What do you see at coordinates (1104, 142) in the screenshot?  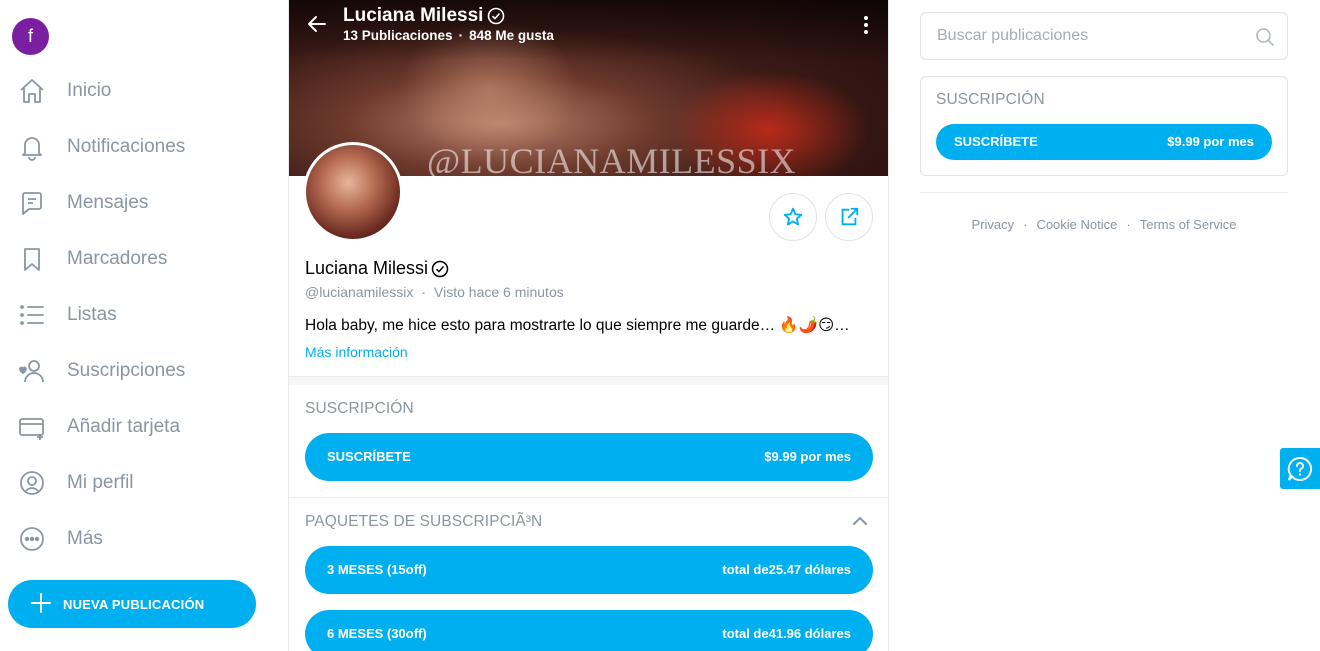 I see `subscribe-button-side: SUSCRÍBETE $9.99 por mes` at bounding box center [1104, 142].